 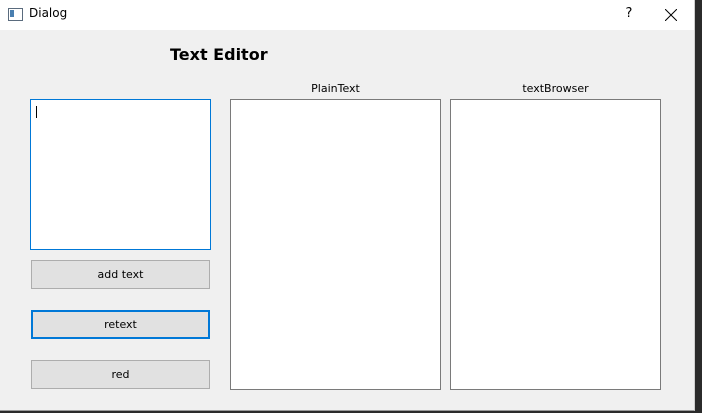 I want to click on close-button, so click(x=671, y=15).